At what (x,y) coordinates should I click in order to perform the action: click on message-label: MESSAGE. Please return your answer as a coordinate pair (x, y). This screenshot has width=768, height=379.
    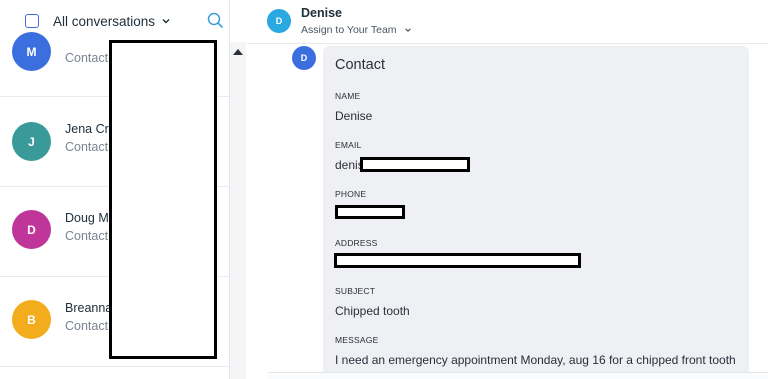
    Looking at the image, I should click on (357, 340).